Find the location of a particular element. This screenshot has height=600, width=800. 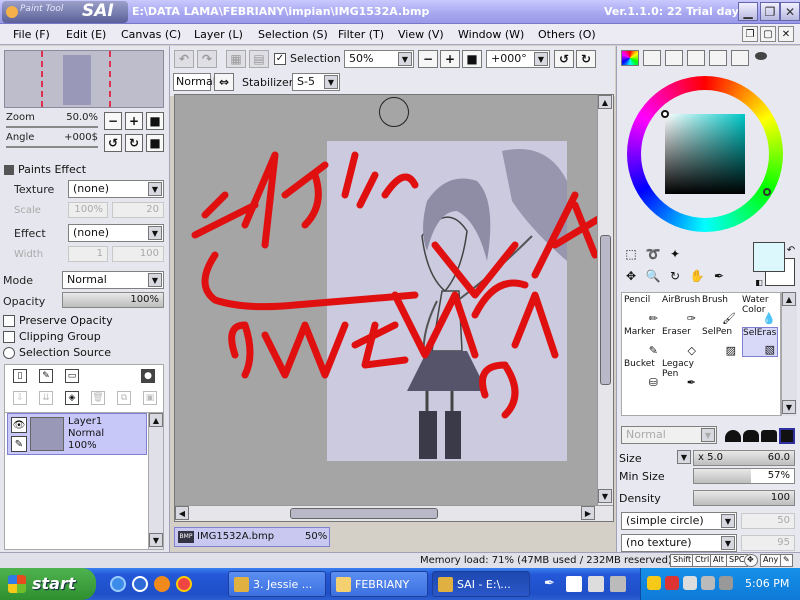

layer-mask-icon: ● is located at coordinates (148, 376).